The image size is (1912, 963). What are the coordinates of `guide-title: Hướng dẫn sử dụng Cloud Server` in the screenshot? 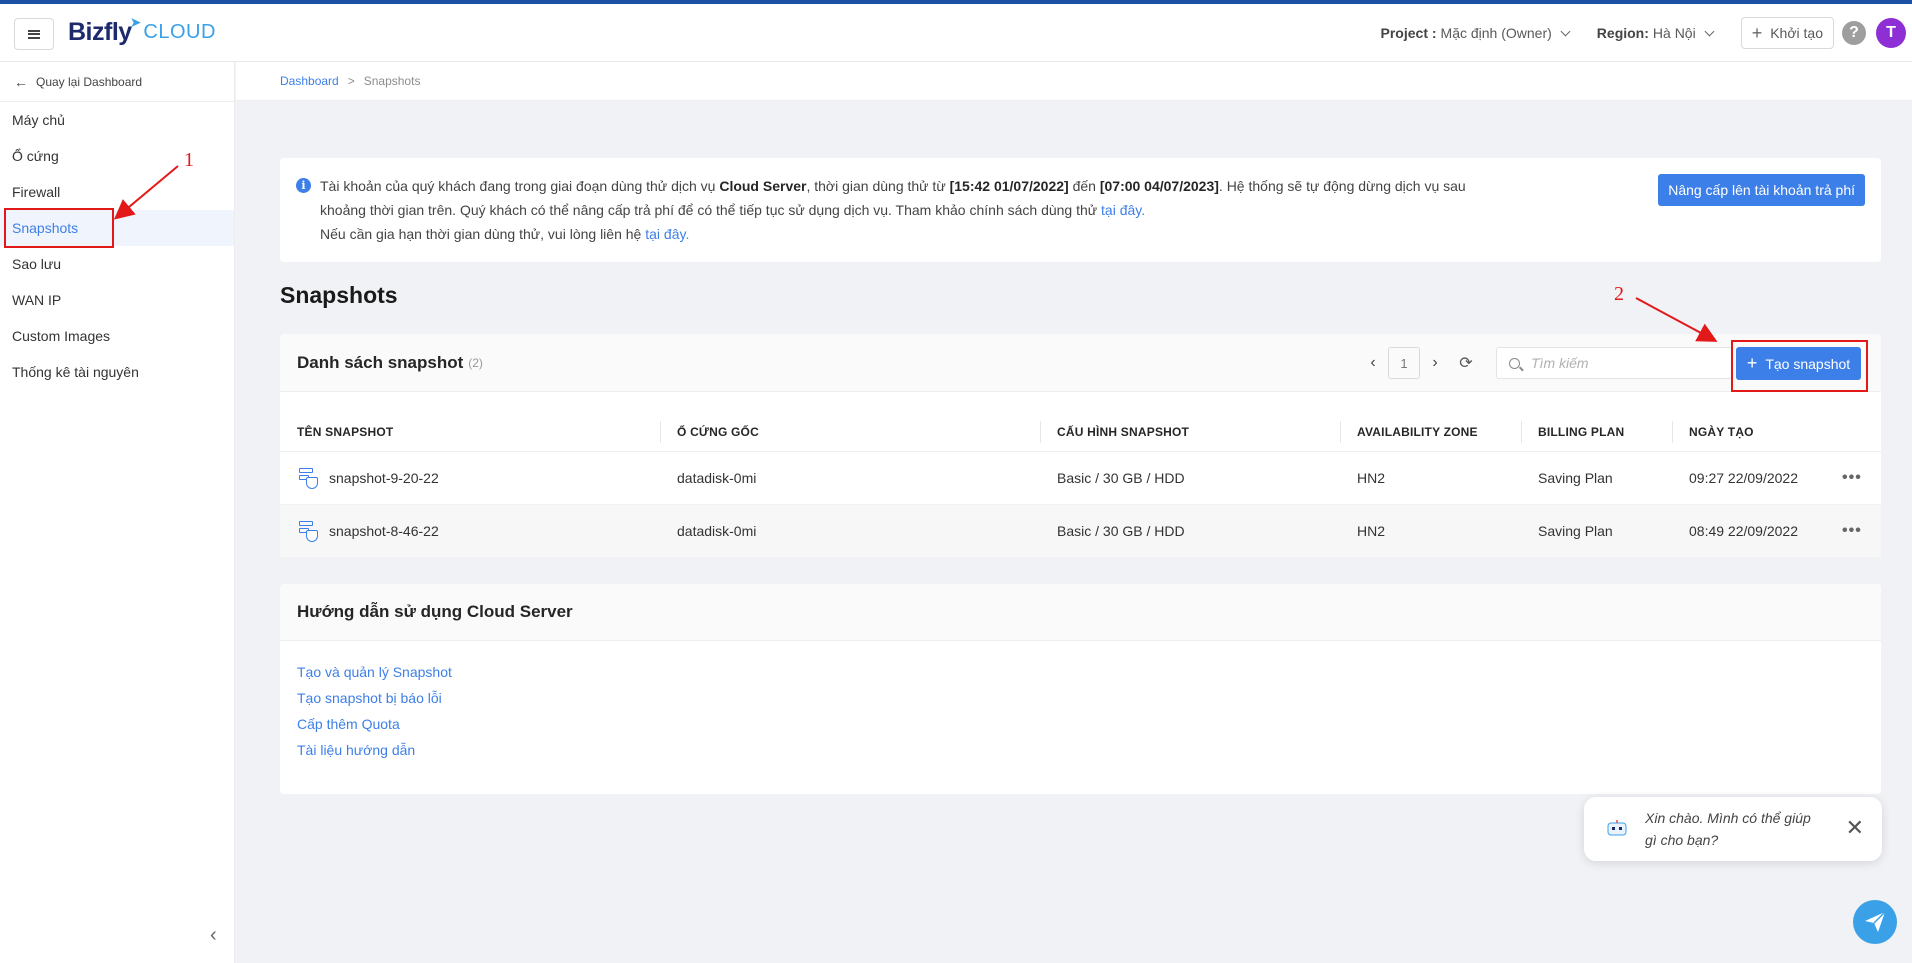 It's located at (1080, 612).